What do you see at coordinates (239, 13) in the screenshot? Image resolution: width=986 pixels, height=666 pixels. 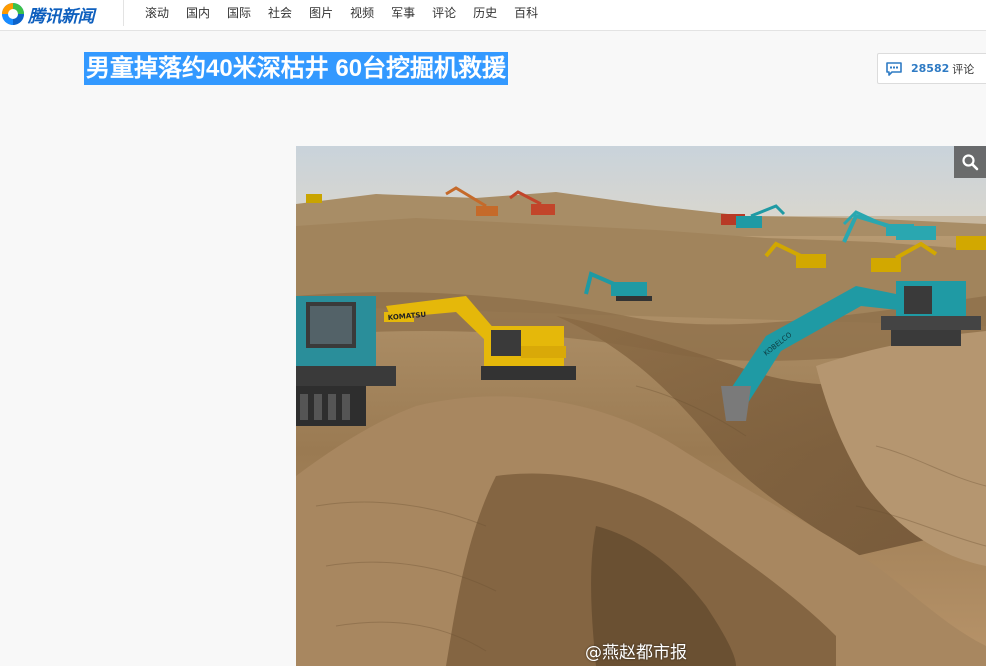 I see `nav-item-international: 国际` at bounding box center [239, 13].